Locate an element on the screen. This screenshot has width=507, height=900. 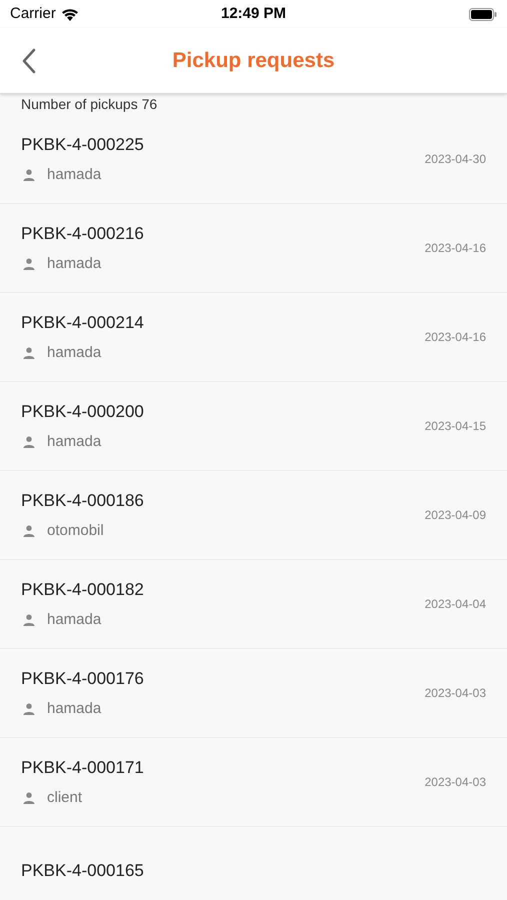
pickup-code: PKBK-4-000225 is located at coordinates (82, 145).